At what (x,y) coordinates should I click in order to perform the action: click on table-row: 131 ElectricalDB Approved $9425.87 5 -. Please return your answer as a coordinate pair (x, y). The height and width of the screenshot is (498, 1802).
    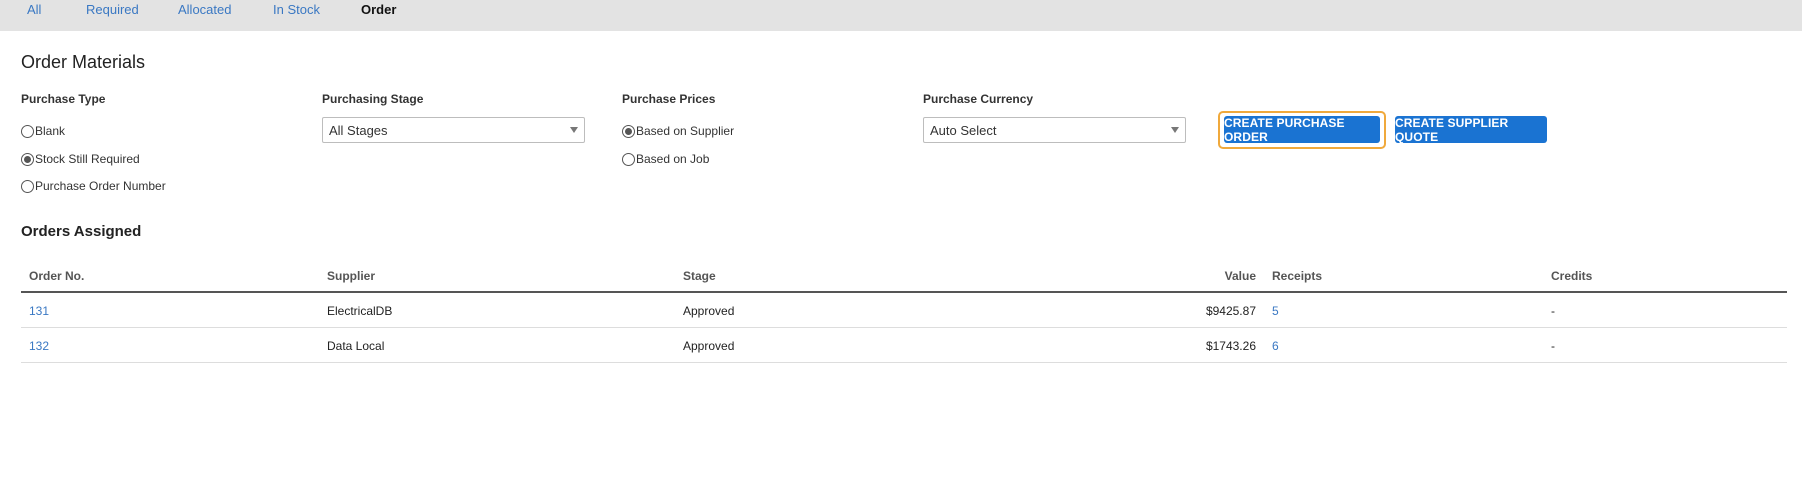
    Looking at the image, I should click on (904, 310).